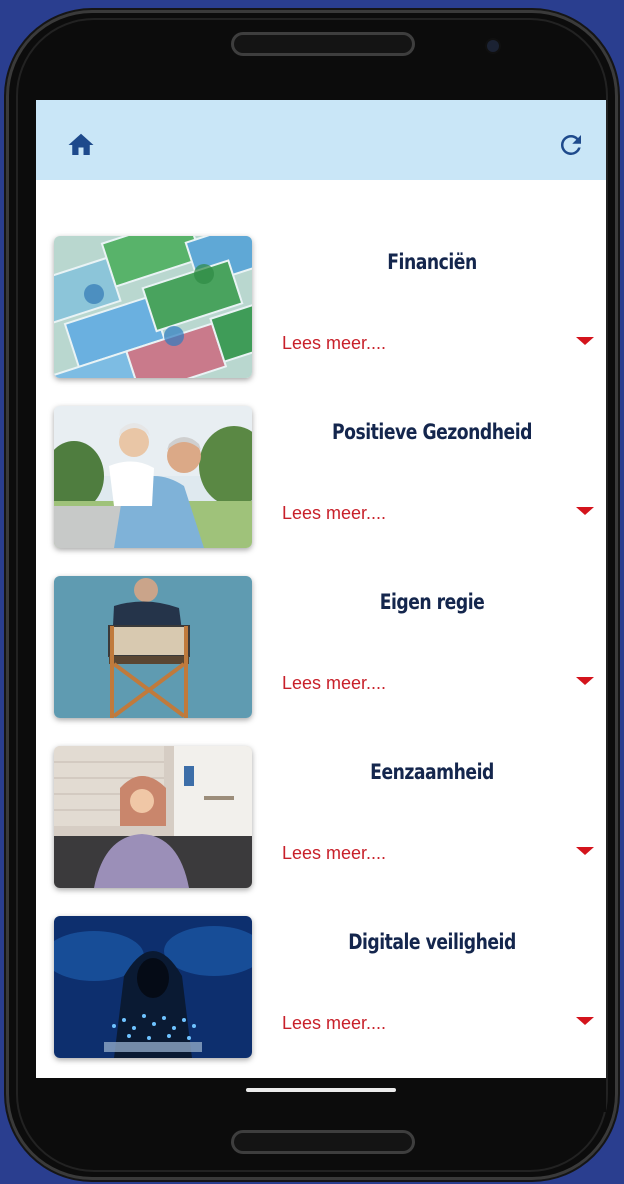 The image size is (624, 1184). What do you see at coordinates (321, 1090) in the screenshot?
I see `home-indicator` at bounding box center [321, 1090].